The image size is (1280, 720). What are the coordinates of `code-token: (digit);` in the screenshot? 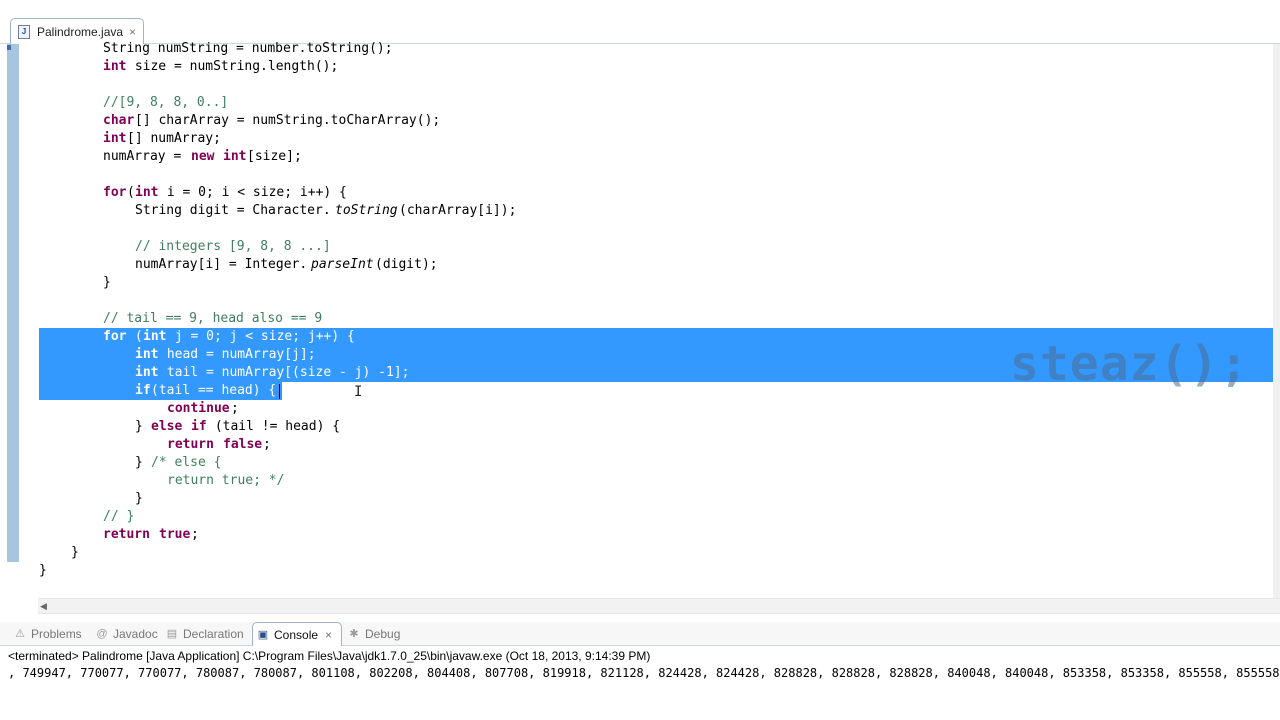 It's located at (406, 264).